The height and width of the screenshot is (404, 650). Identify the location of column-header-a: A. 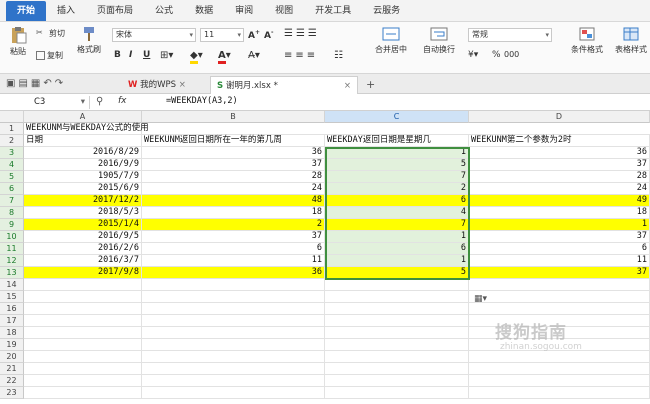
(83, 117).